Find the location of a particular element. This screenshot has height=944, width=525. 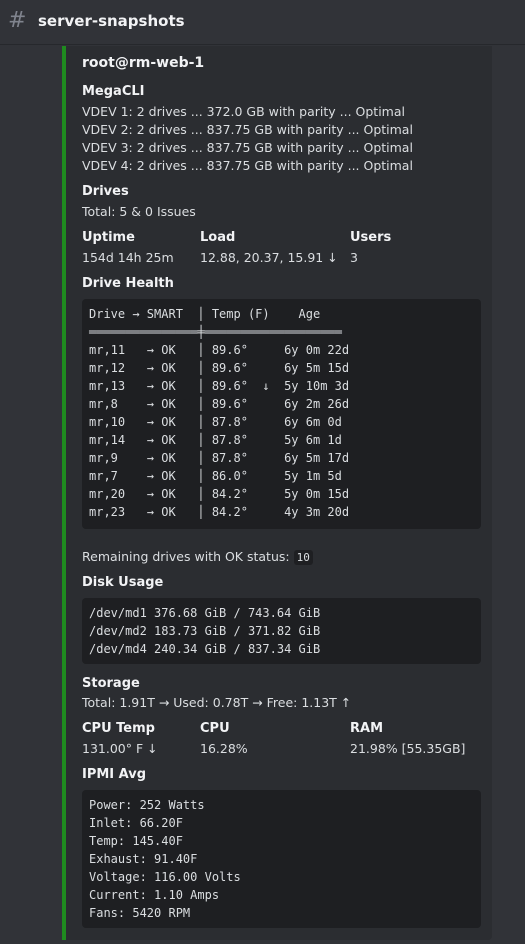

field-name-cpu: CPU is located at coordinates (215, 728).